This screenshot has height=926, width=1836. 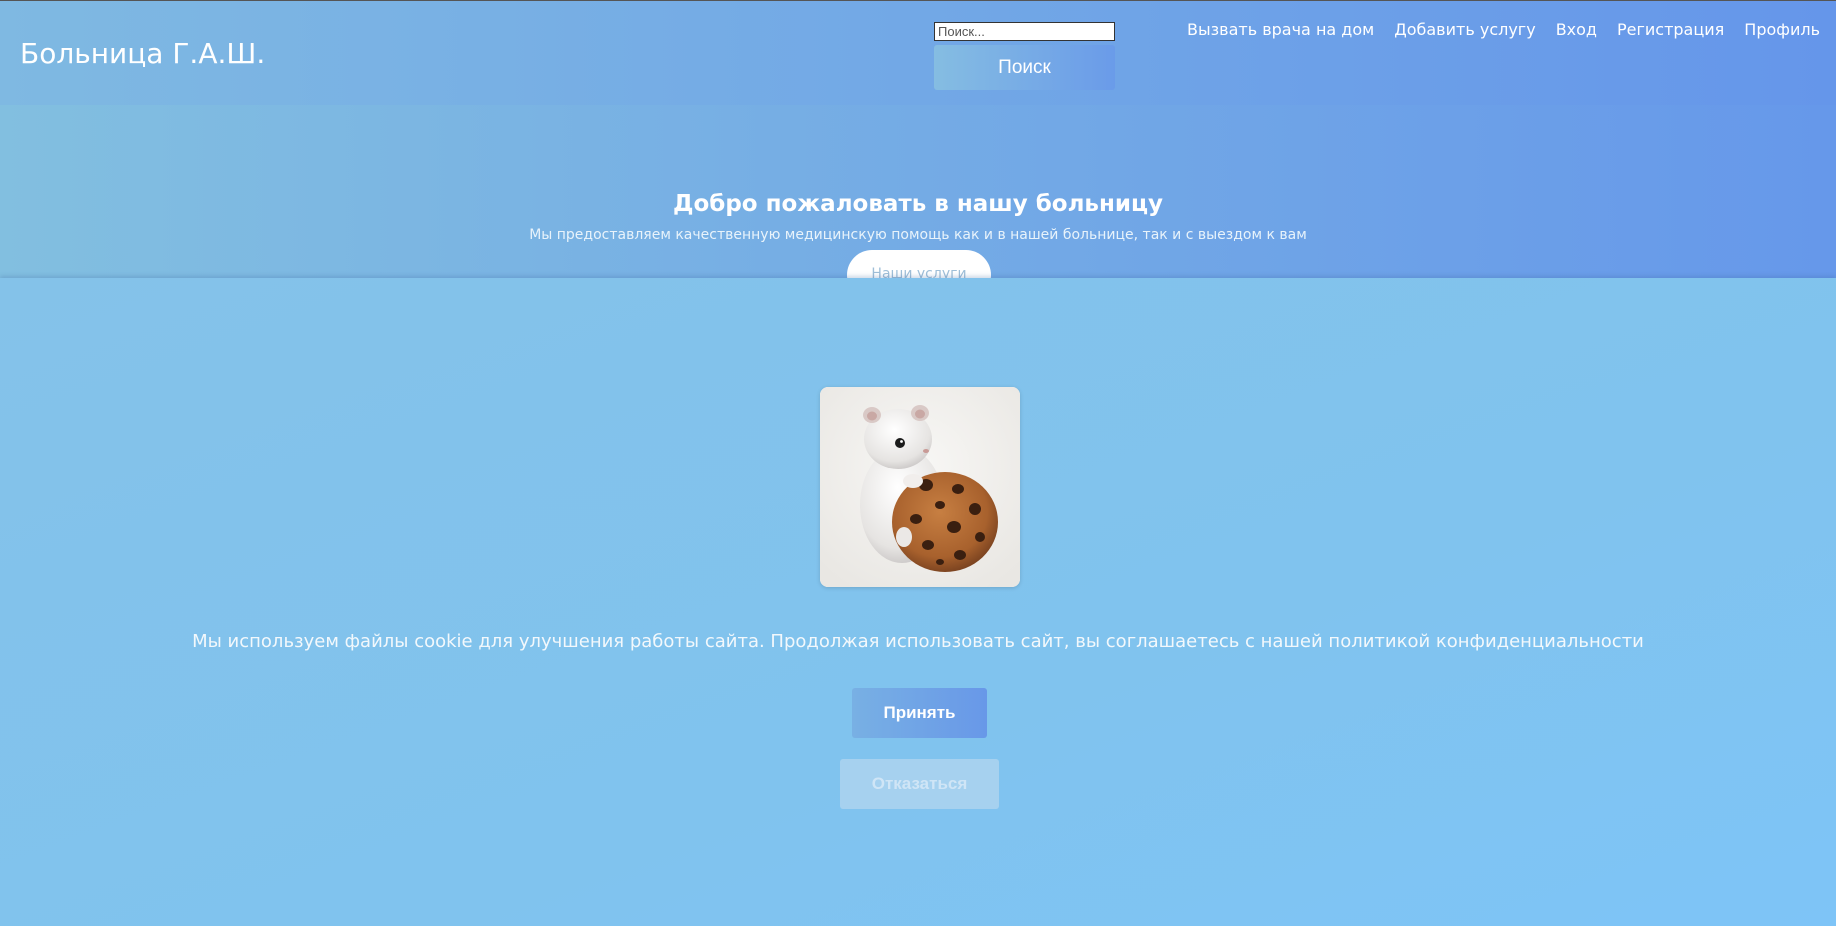 I want to click on nav-call-doctor: Вызвать врача на дом, so click(x=1280, y=29).